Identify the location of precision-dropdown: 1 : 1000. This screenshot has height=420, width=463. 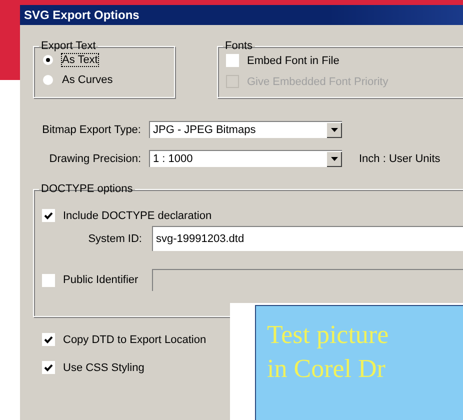
(245, 158).